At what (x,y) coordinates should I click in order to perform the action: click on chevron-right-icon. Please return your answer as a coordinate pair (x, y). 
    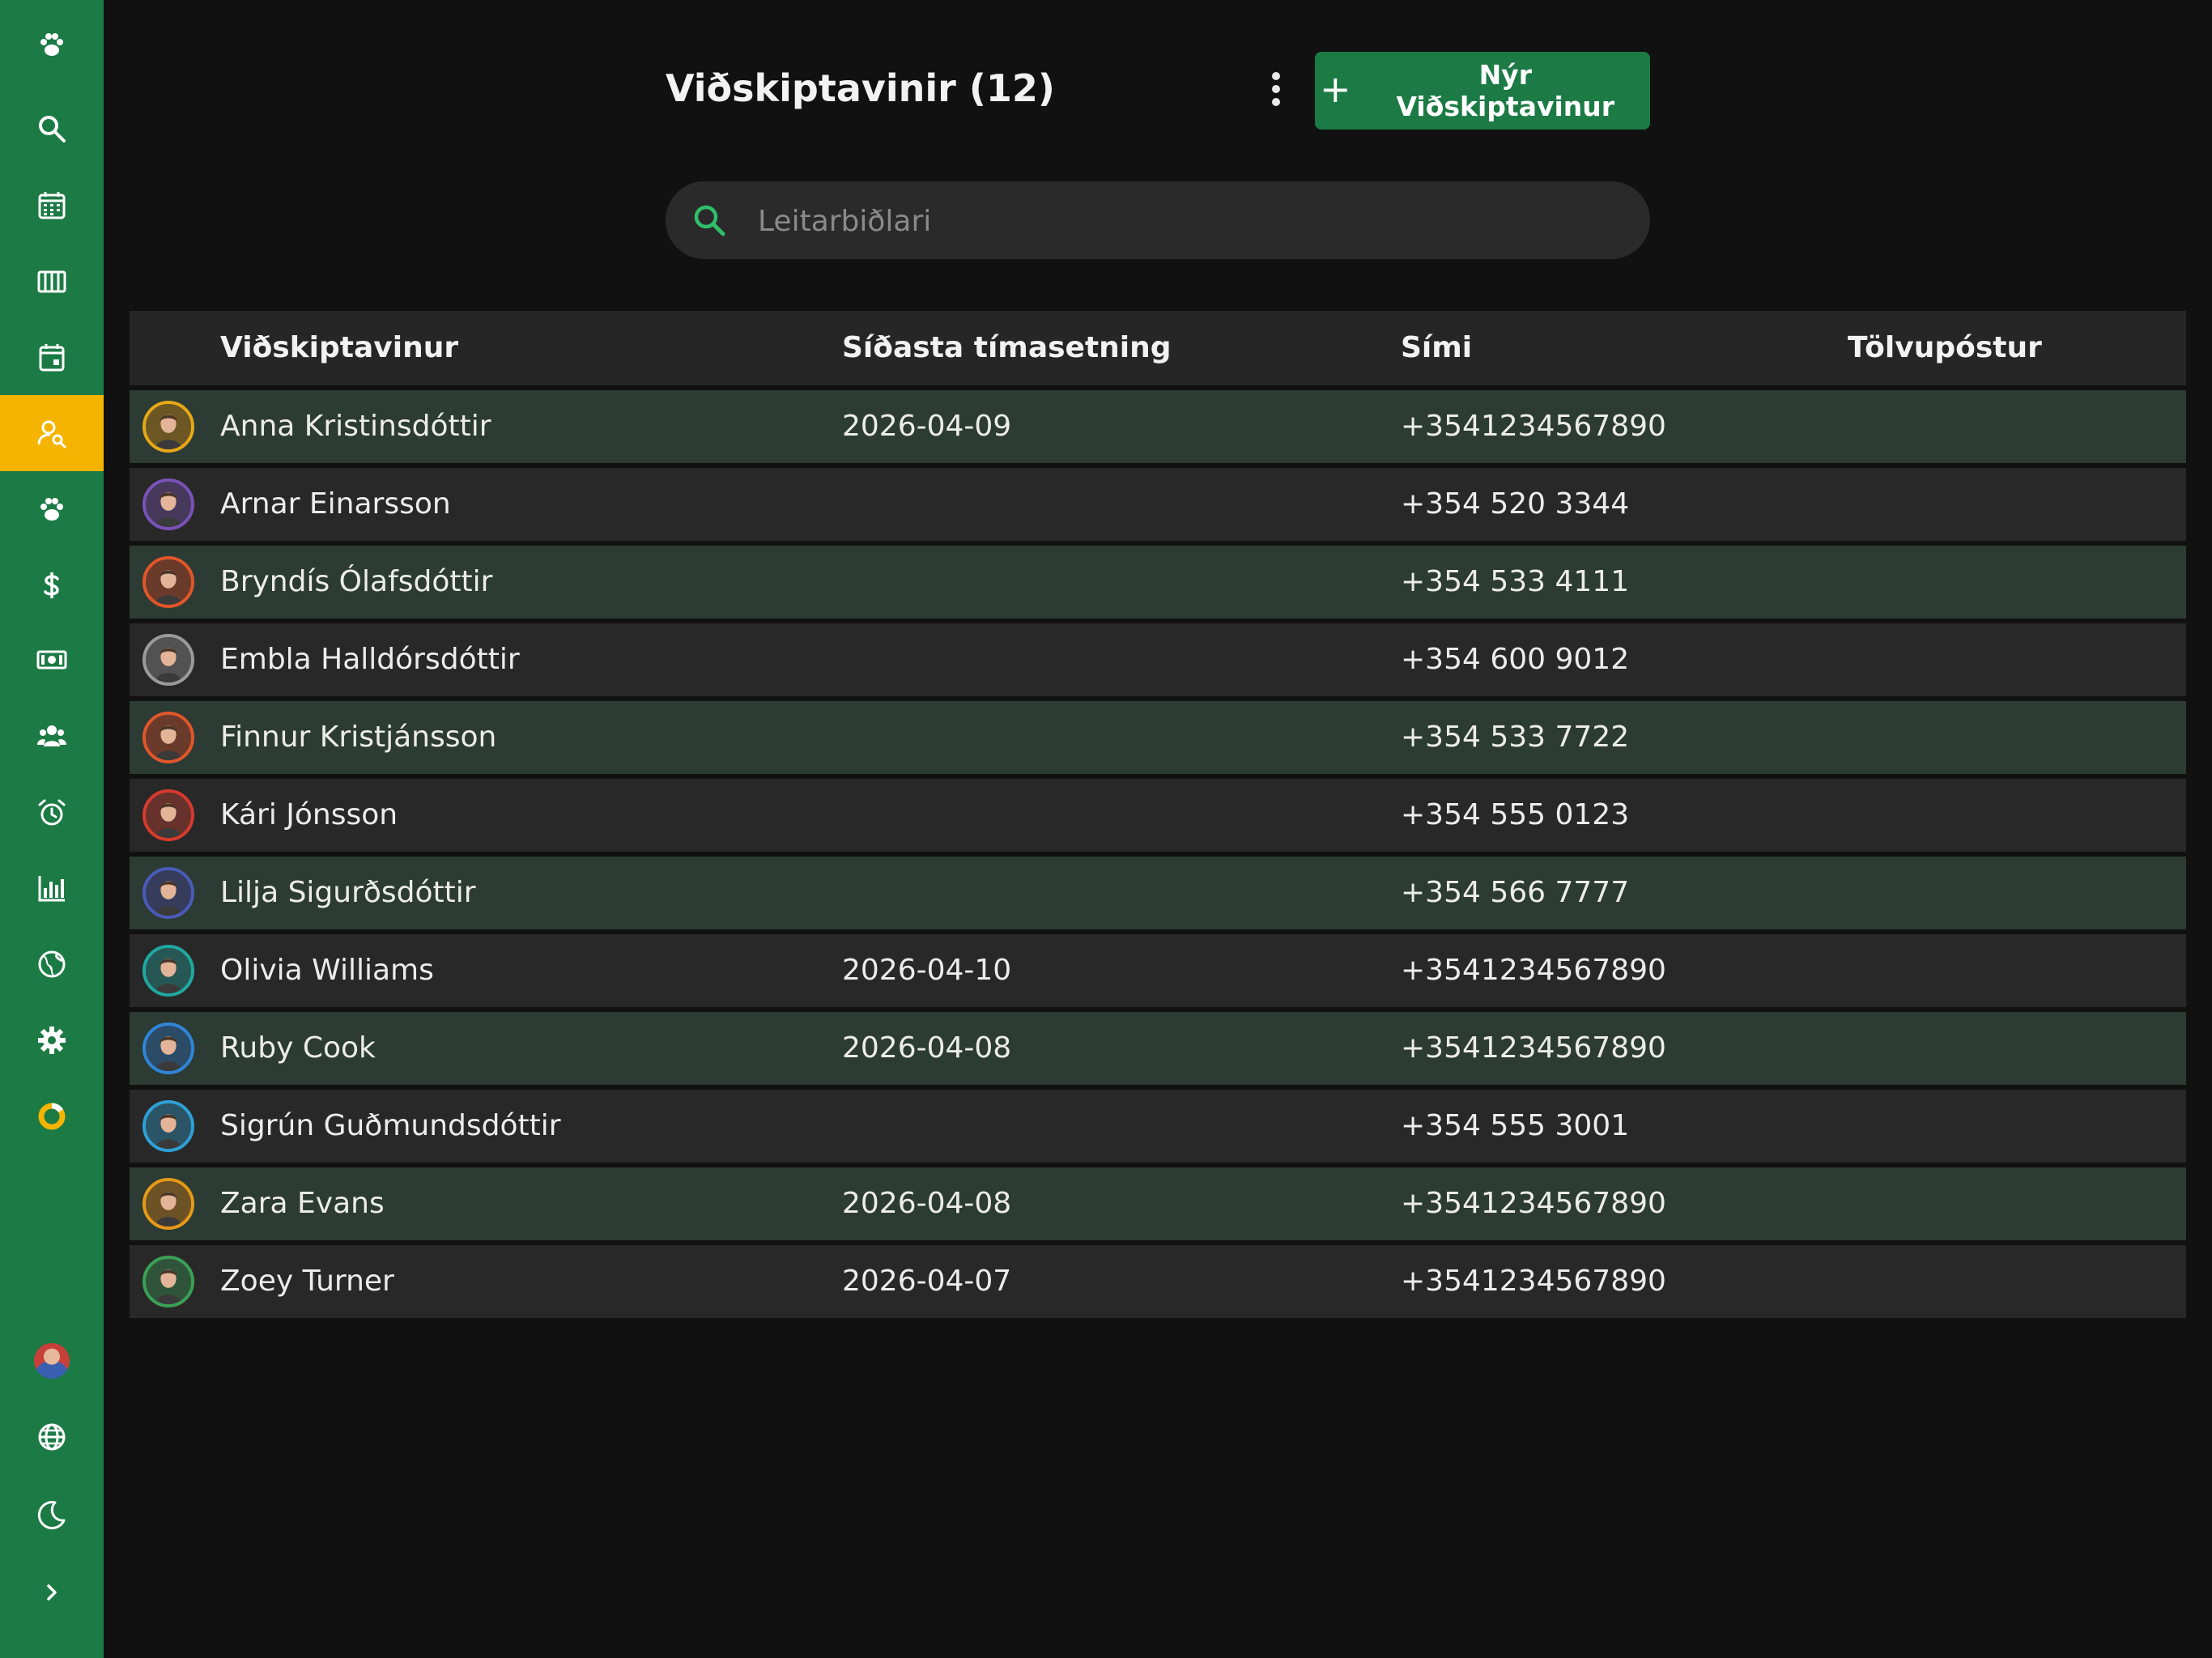
    Looking at the image, I should click on (52, 1592).